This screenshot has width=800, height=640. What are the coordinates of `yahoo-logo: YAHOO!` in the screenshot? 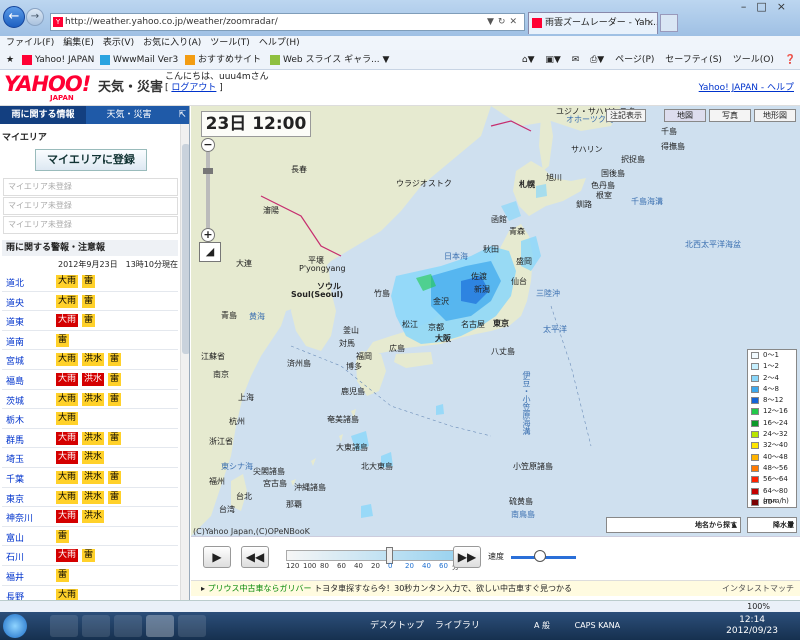 It's located at (47, 84).